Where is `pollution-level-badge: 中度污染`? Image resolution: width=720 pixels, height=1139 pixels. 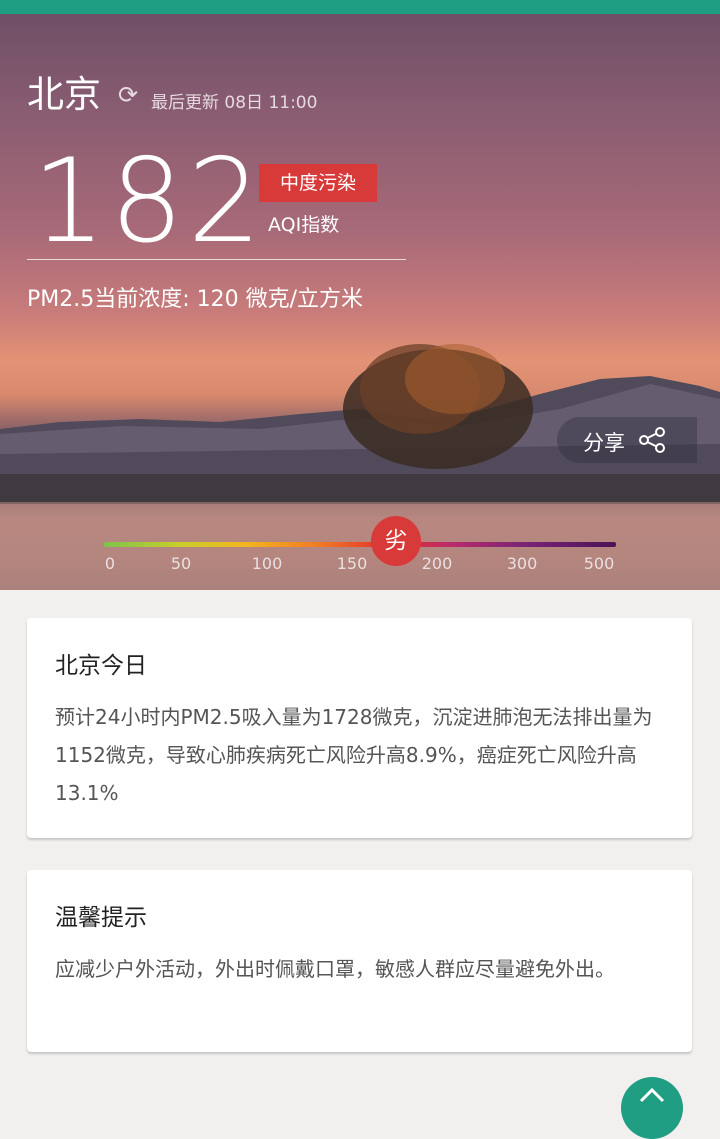
pollution-level-badge: 中度污染 is located at coordinates (318, 183).